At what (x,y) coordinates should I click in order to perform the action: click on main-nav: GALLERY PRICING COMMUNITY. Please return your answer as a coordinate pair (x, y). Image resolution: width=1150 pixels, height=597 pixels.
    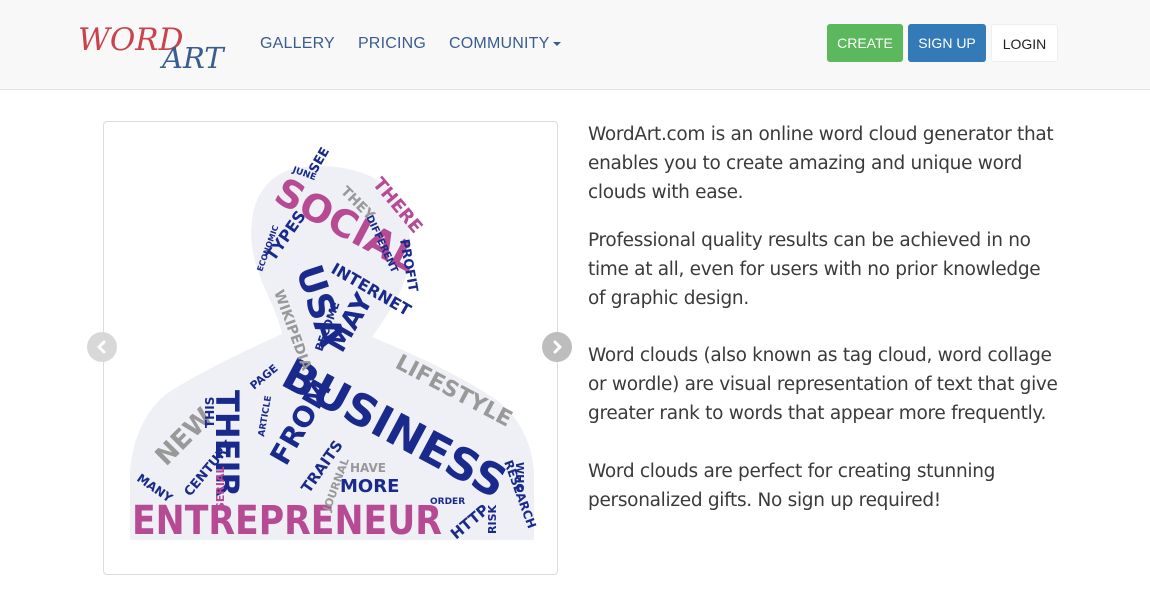
    Looking at the image, I should click on (422, 44).